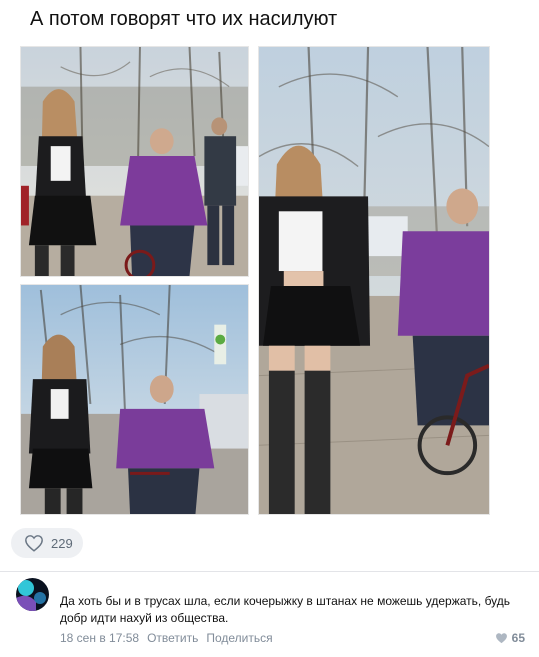 The width and height of the screenshot is (539, 657). I want to click on comment-like-button: 65, so click(510, 638).